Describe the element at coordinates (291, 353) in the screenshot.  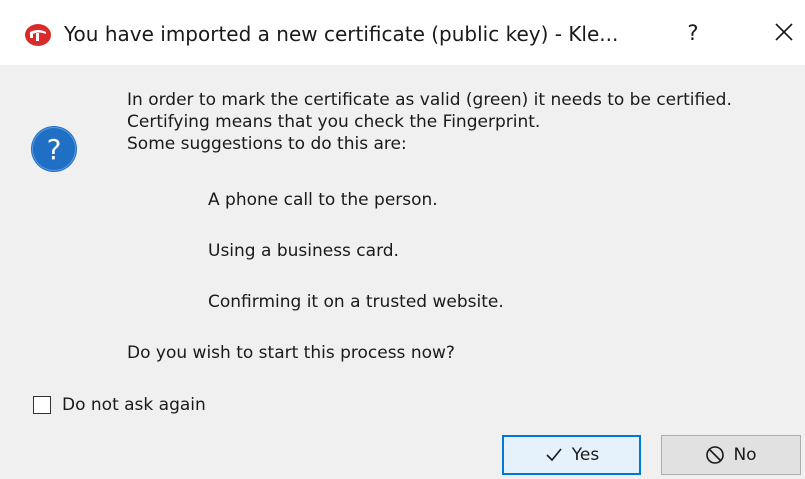
I see `confirm-question: Do you wish to start this process now?` at that location.